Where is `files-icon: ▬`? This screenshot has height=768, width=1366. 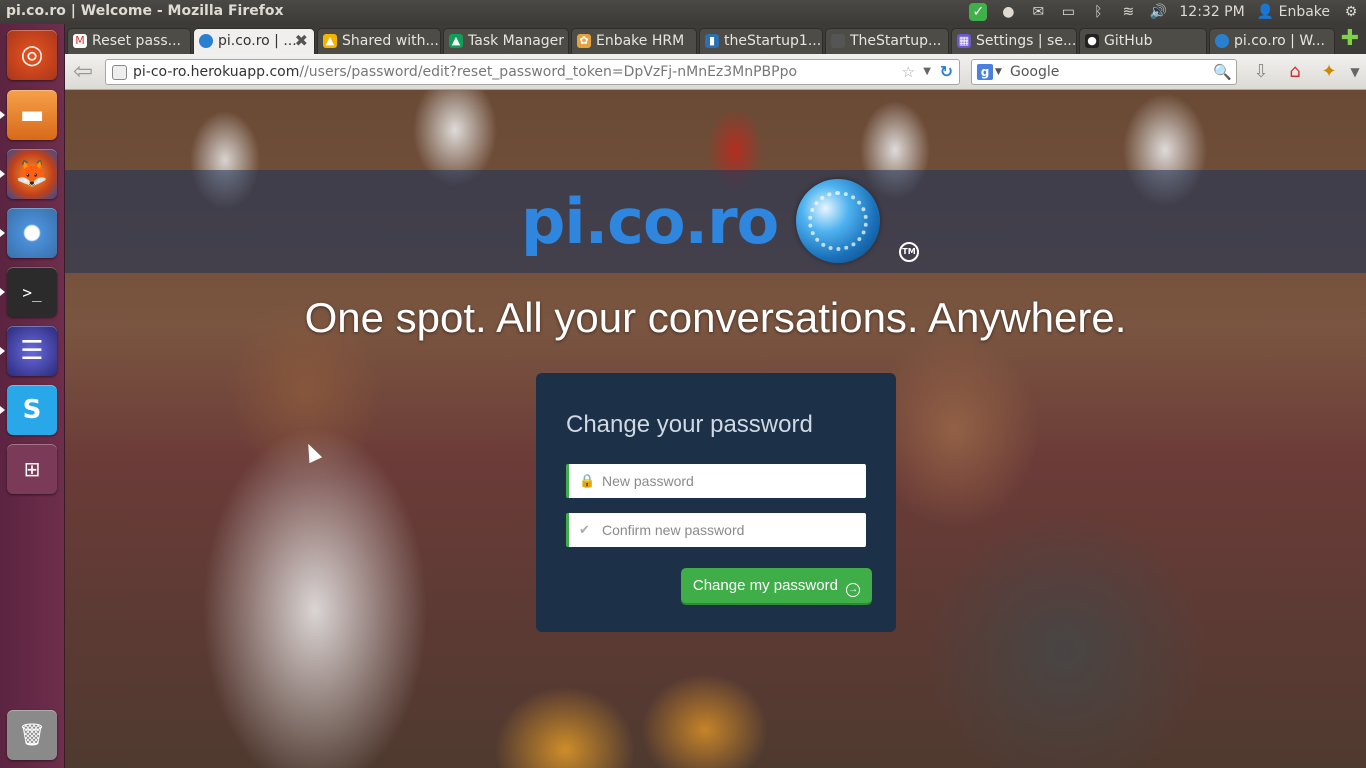
files-icon: ▬ is located at coordinates (28, 115).